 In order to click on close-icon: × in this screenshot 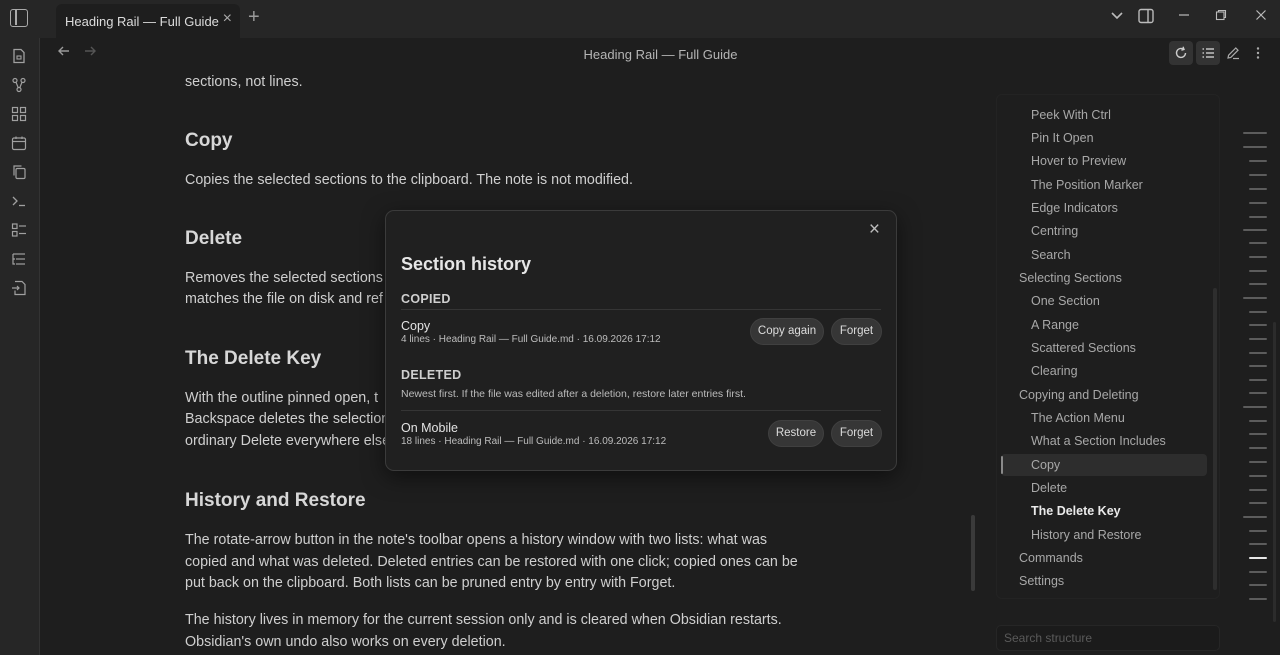, I will do `click(874, 230)`.